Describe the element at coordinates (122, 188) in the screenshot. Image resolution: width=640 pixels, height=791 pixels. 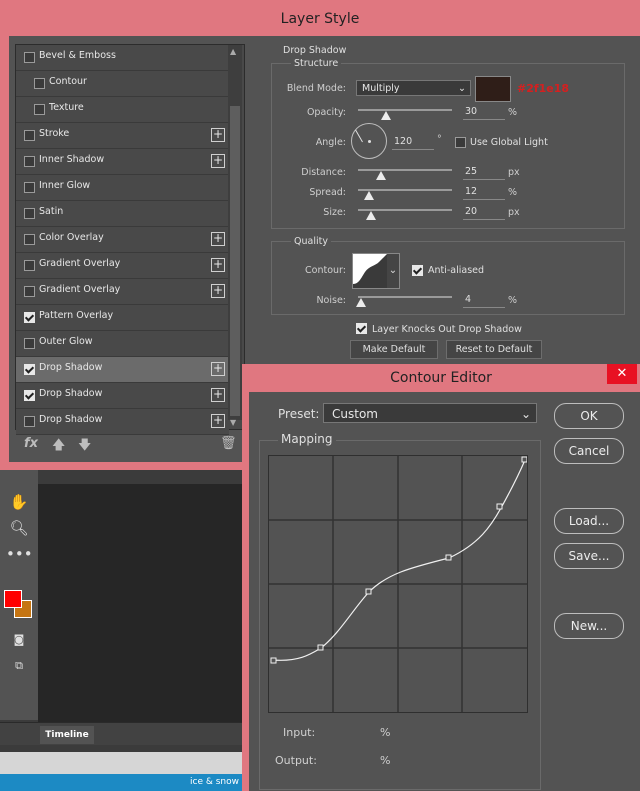
I see `style-row: Inner Glow` at that location.